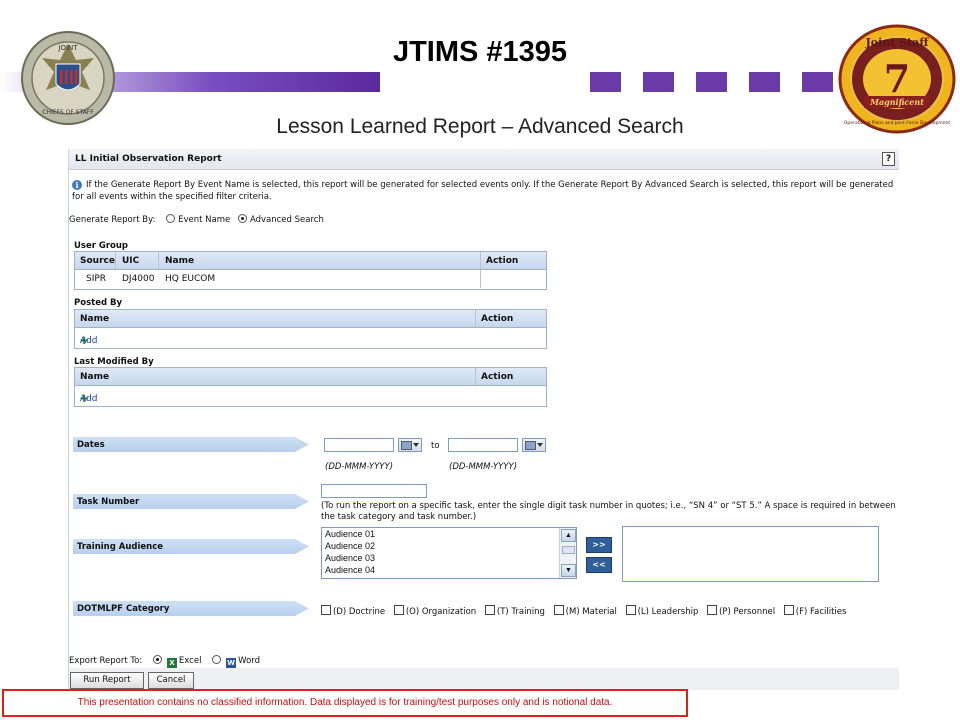 The height and width of the screenshot is (720, 960). I want to click on date-from-input, so click(359, 445).